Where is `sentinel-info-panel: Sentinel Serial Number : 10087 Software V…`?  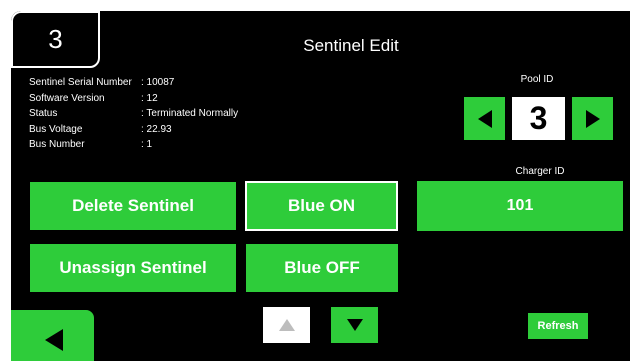
sentinel-info-panel: Sentinel Serial Number : 10087 Software V… is located at coordinates (133, 114).